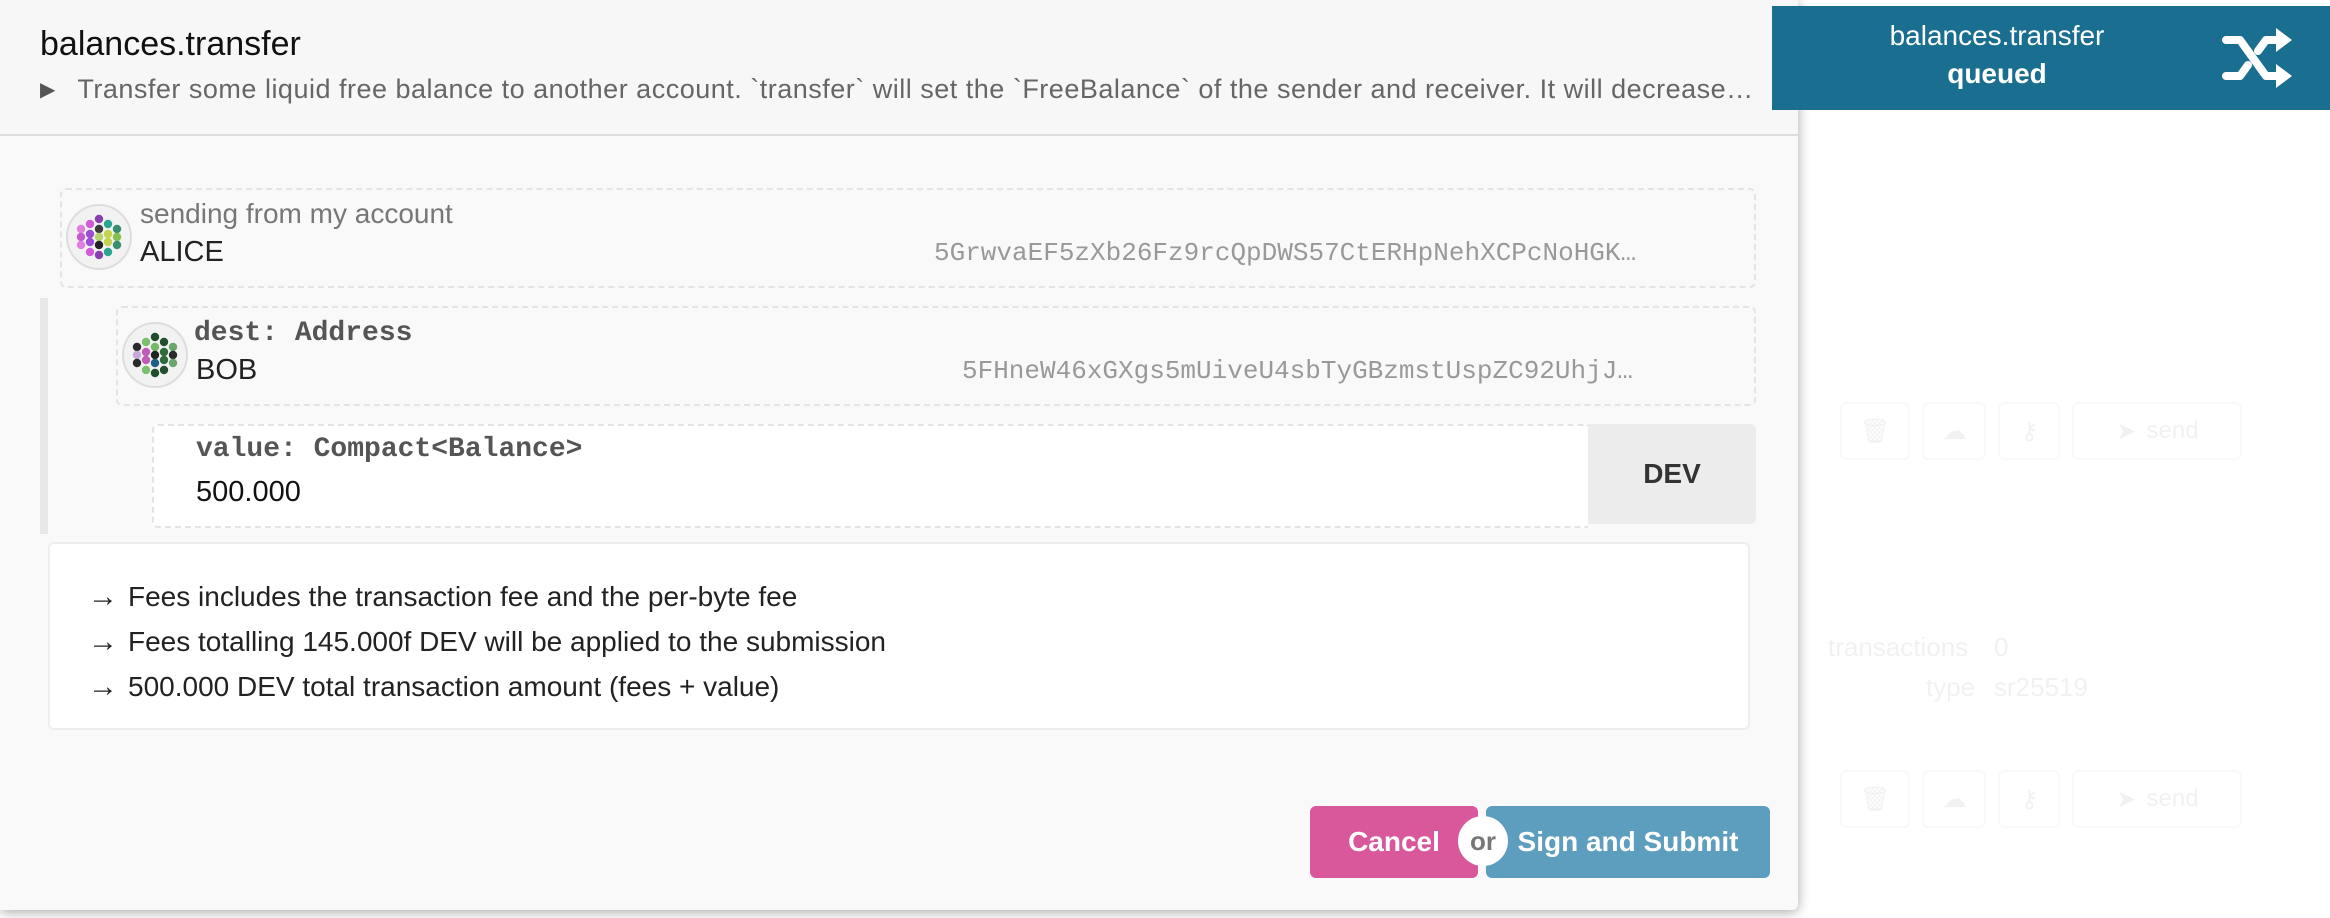  What do you see at coordinates (2041, 687) in the screenshot?
I see `bg-type-value: sr25519` at bounding box center [2041, 687].